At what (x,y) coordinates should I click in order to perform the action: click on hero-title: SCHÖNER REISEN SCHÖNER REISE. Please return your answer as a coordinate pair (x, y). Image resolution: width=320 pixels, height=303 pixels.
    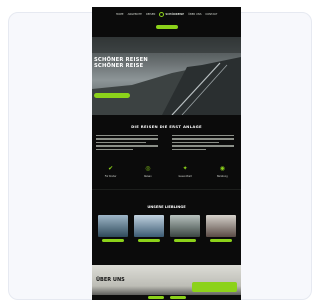
    Looking at the image, I should click on (121, 63).